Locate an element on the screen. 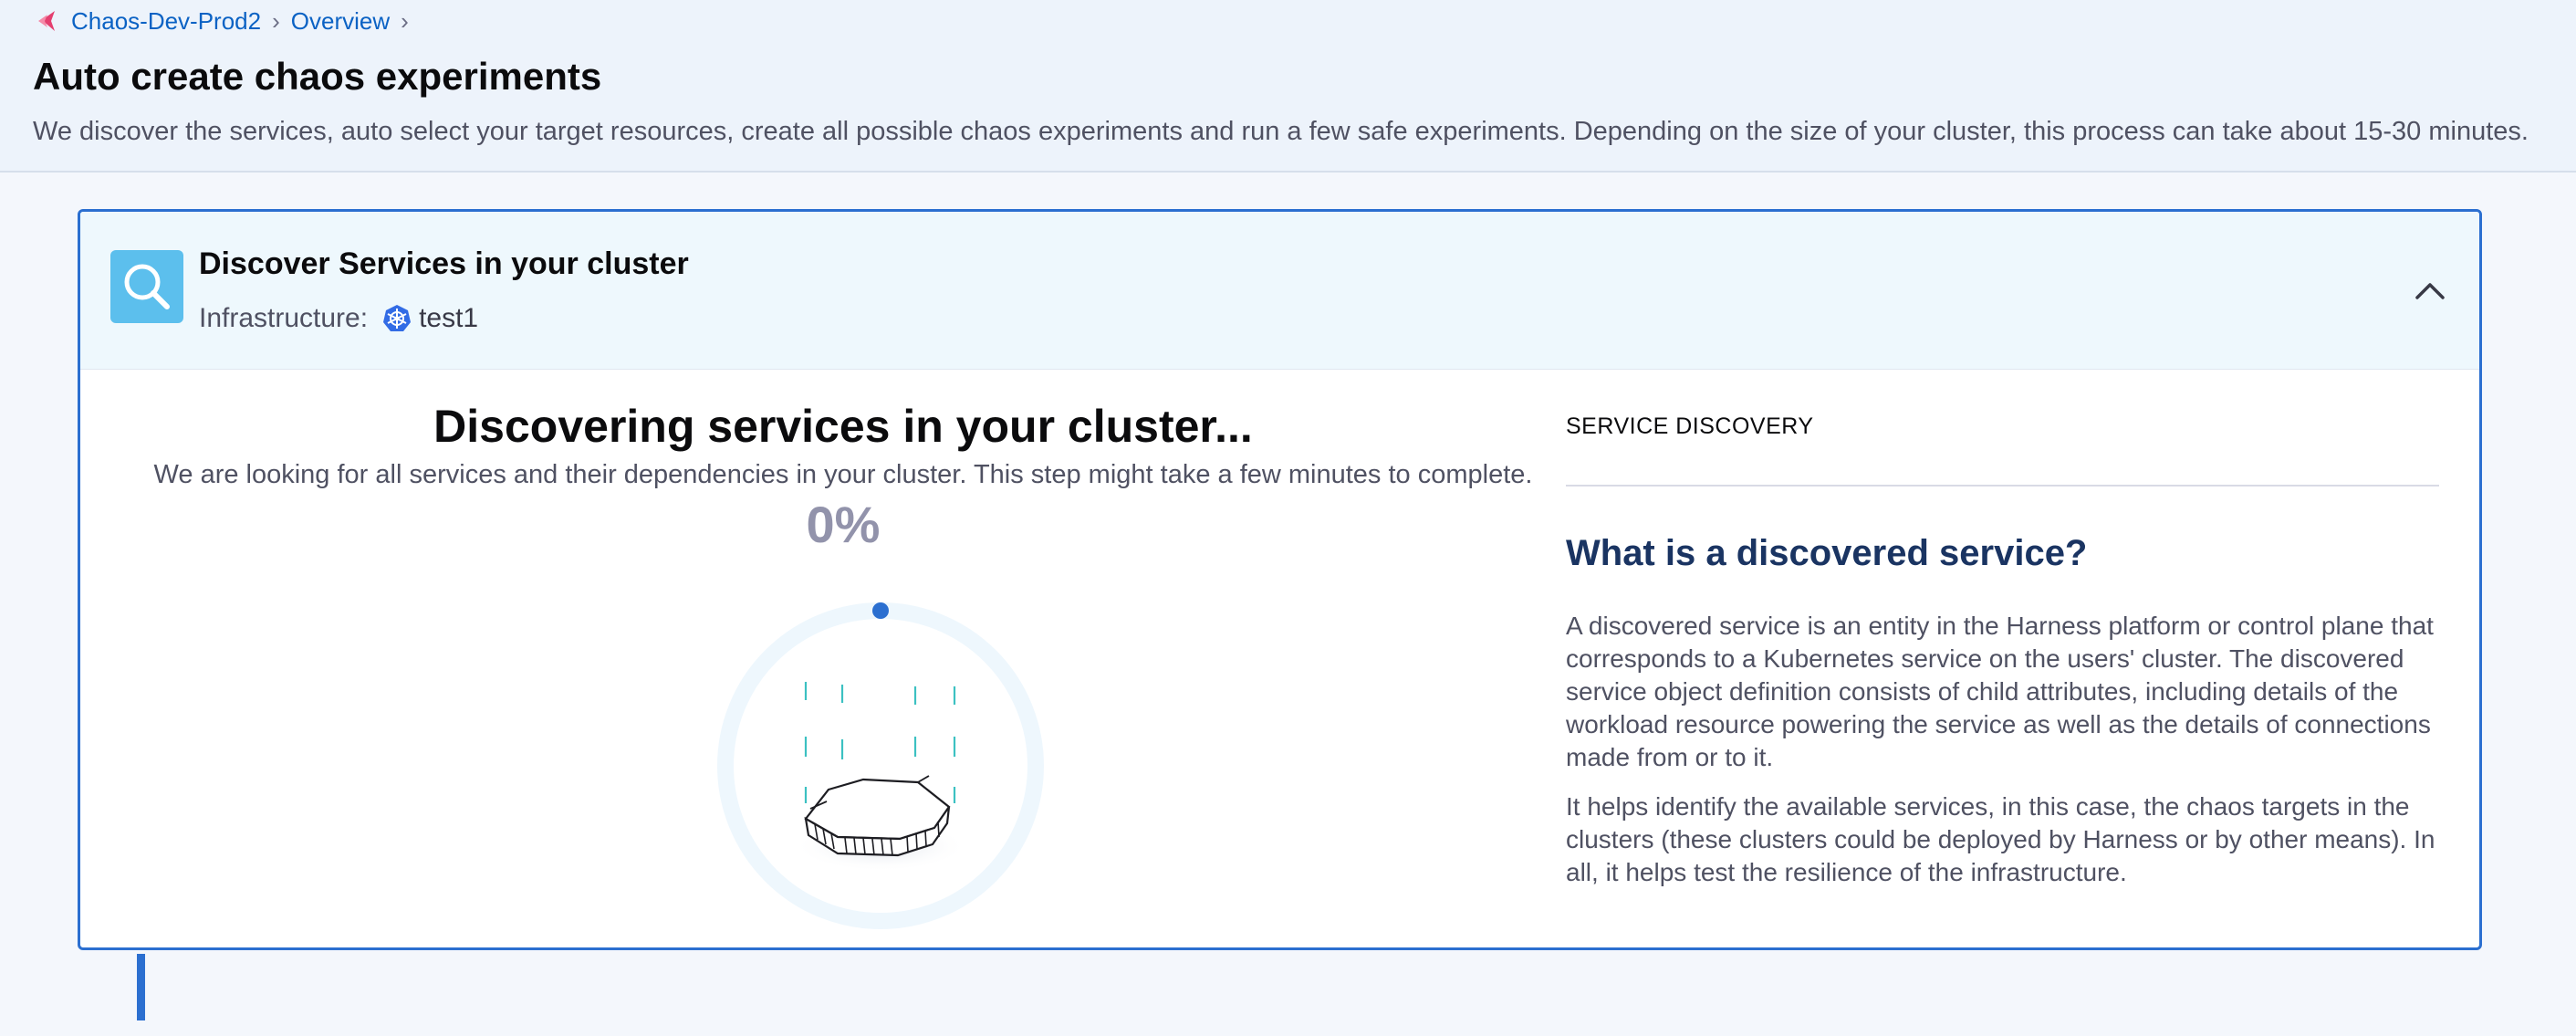 This screenshot has height=1036, width=2576. breadcrumb-item-project: Chaos-Dev-Prod2 is located at coordinates (166, 21).